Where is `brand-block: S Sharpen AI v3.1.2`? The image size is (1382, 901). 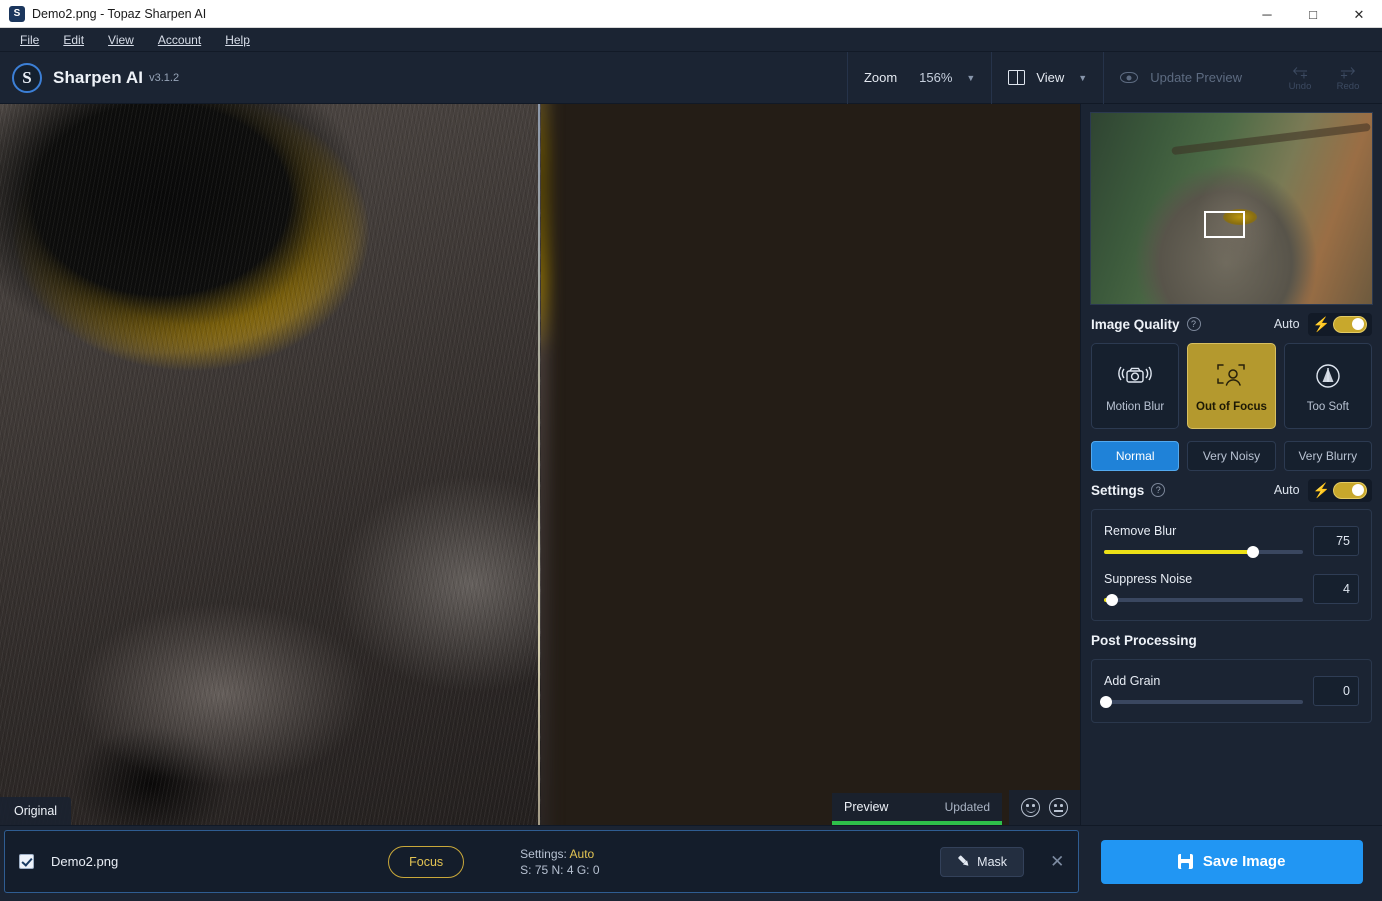
brand-block: S Sharpen AI v3.1.2 is located at coordinates (90, 77).